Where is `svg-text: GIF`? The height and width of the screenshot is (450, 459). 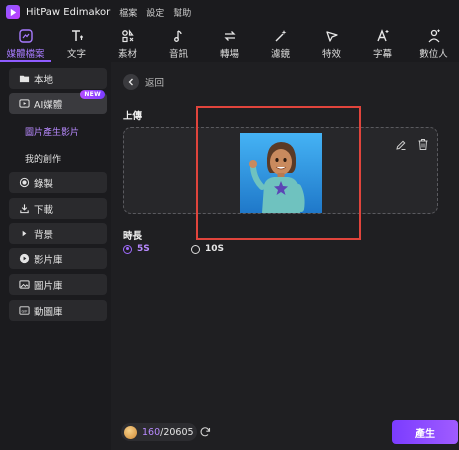
svg-text: GIF is located at coordinates (24, 311).